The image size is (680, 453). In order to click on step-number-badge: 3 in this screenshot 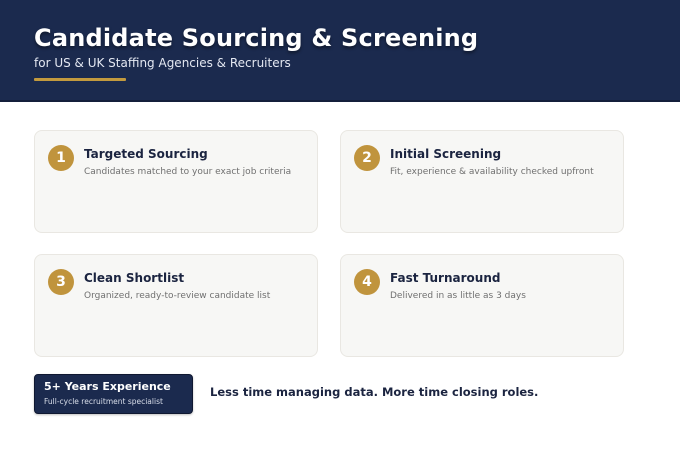, I will do `click(61, 282)`.